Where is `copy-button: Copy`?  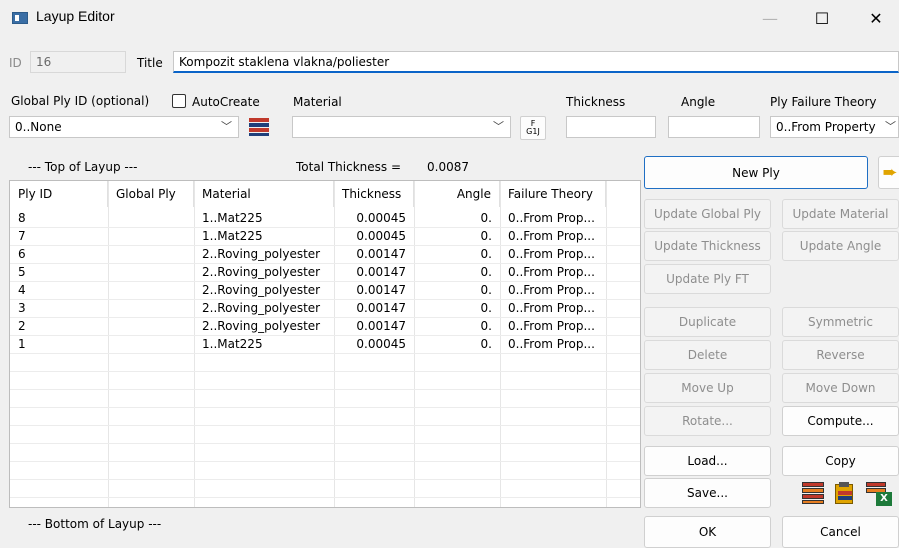 copy-button: Copy is located at coordinates (840, 461).